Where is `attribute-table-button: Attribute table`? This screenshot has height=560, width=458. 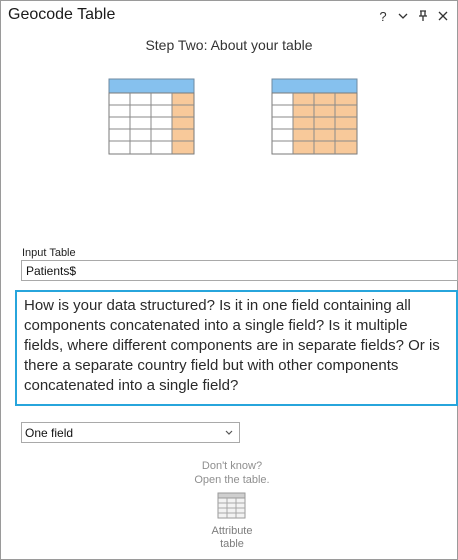 attribute-table-button: Attribute table is located at coordinates (232, 522).